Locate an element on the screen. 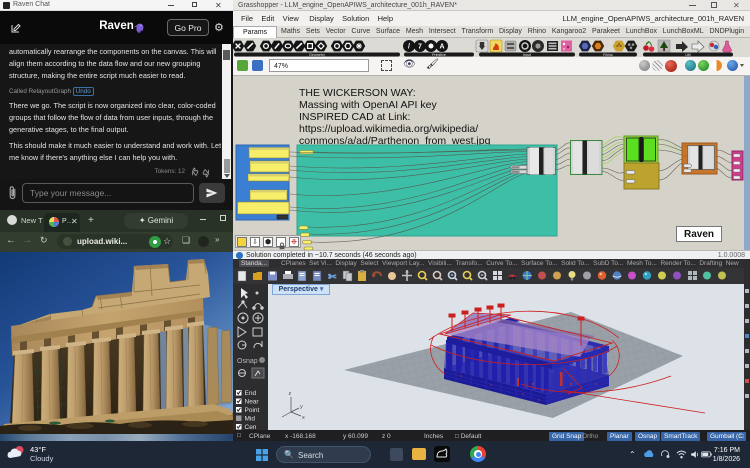 The image size is (750, 468). svg-text: Mid is located at coordinates (250, 419).